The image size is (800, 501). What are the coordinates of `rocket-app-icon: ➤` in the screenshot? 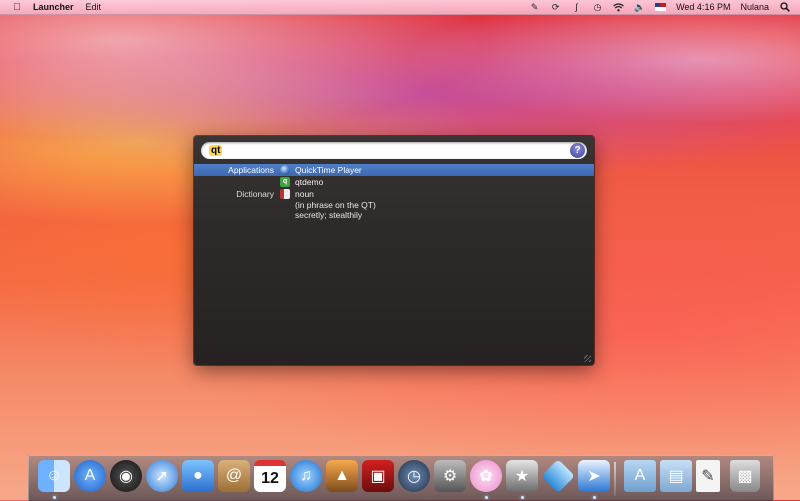 It's located at (594, 476).